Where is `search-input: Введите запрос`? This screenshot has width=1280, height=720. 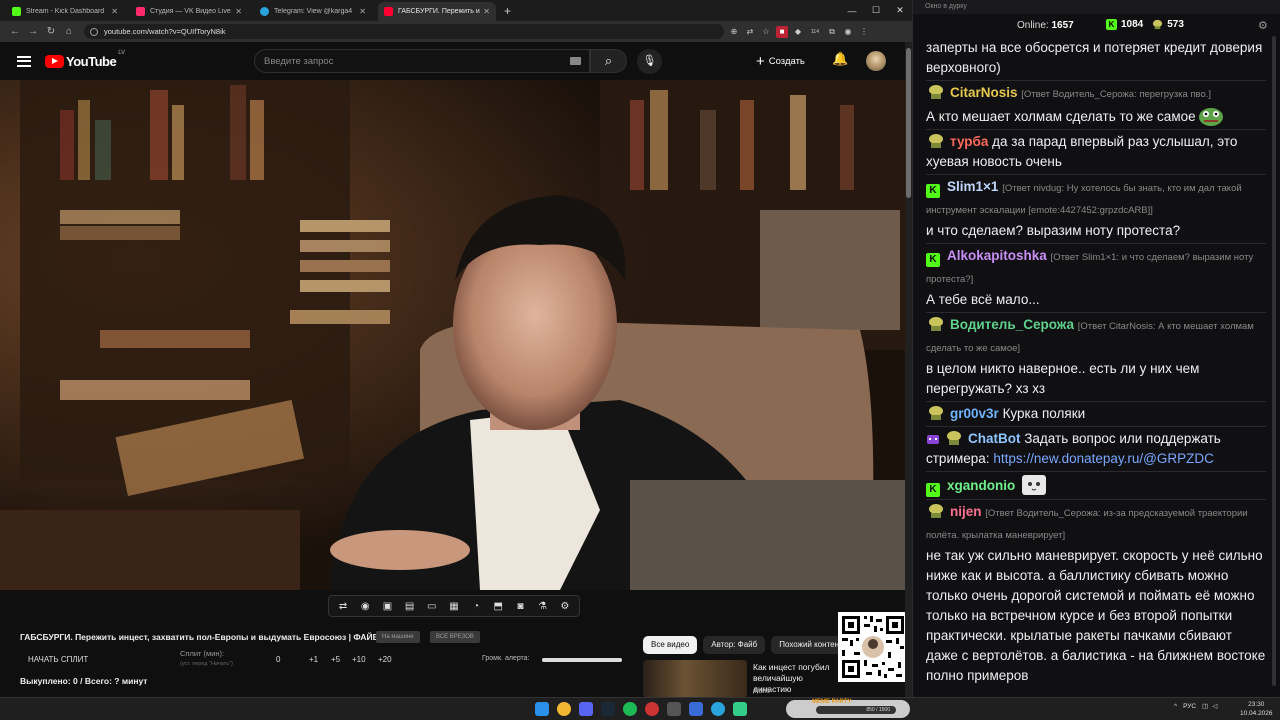
search-input: Введите запрос is located at coordinates (422, 61).